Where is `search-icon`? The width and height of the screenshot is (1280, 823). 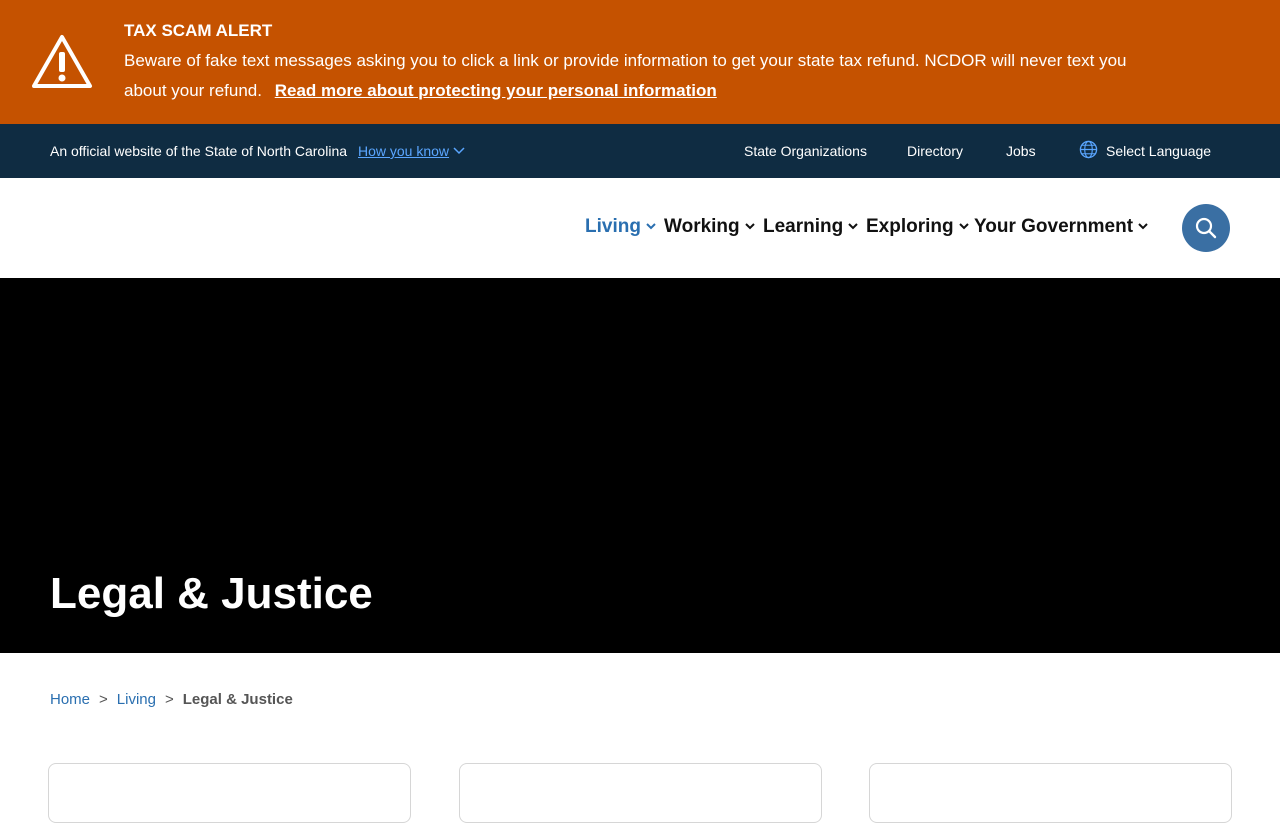
search-icon is located at coordinates (1206, 228).